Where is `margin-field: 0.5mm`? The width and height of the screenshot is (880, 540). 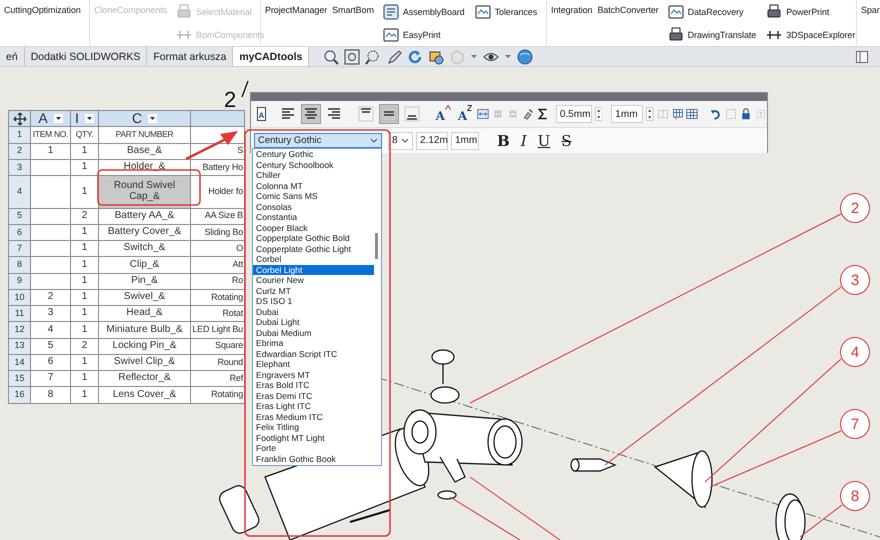 margin-field: 0.5mm is located at coordinates (574, 114).